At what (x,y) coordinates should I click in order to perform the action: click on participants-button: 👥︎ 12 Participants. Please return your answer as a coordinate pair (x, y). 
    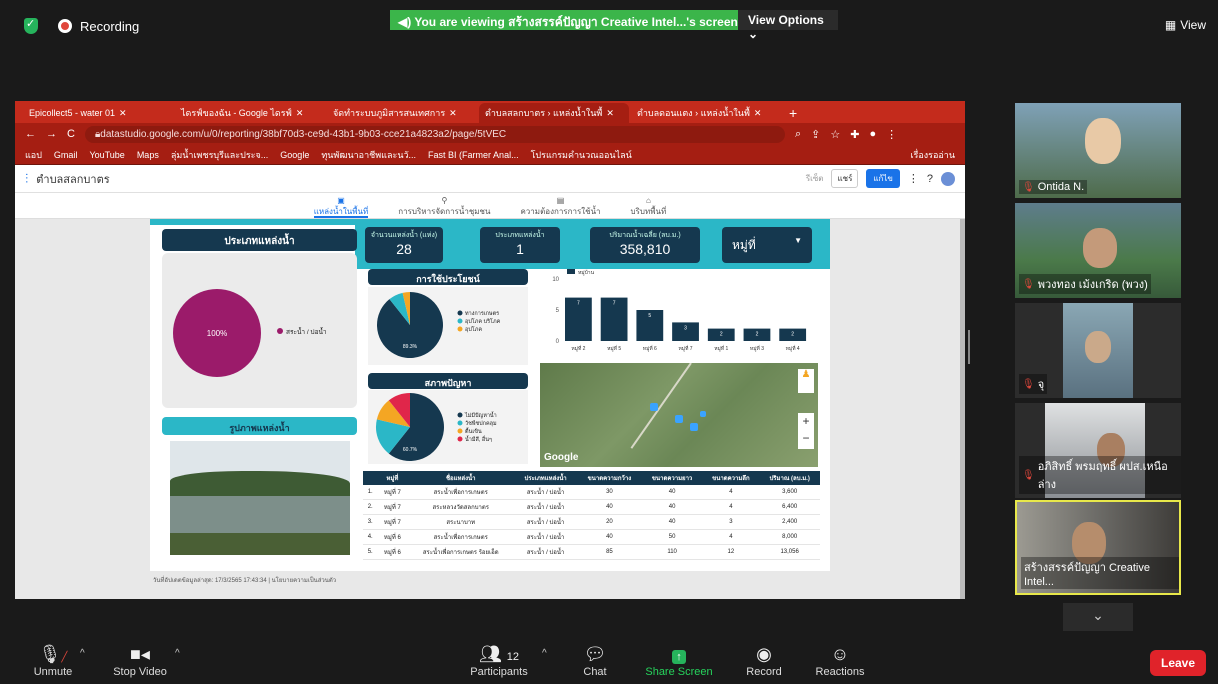
    Looking at the image, I should click on (499, 660).